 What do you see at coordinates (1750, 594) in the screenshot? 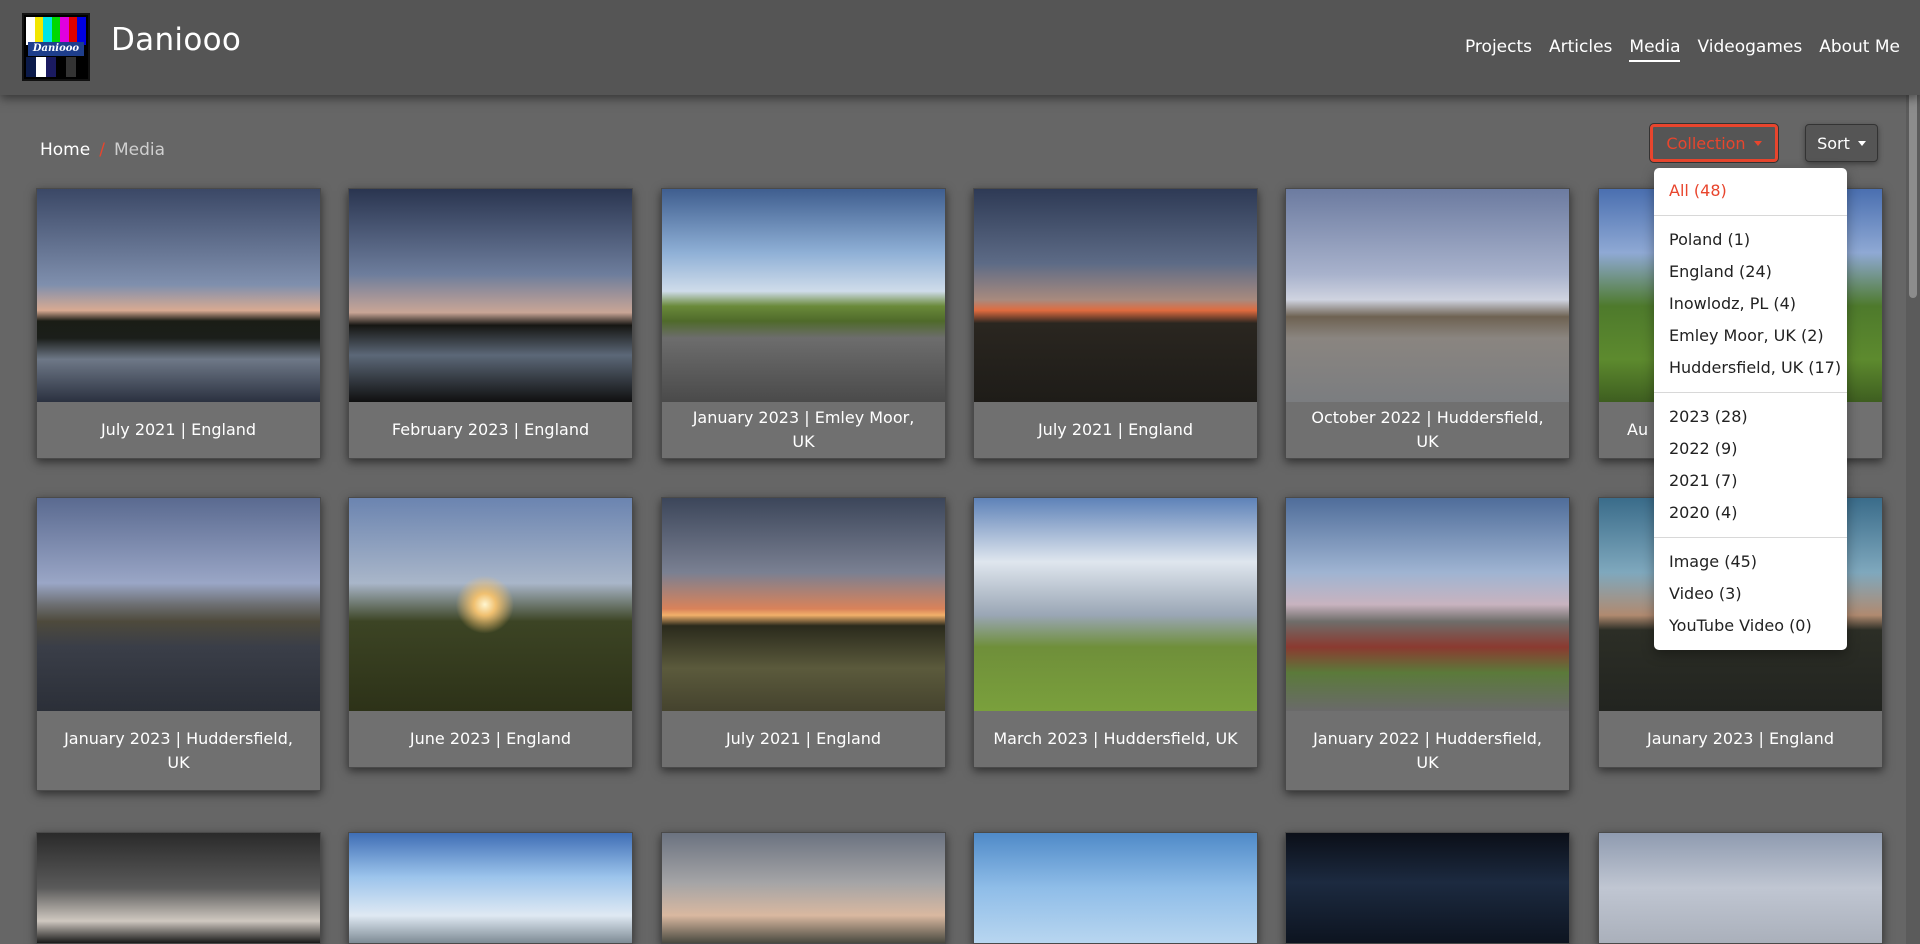
I see `filter-video: Video (3)` at bounding box center [1750, 594].